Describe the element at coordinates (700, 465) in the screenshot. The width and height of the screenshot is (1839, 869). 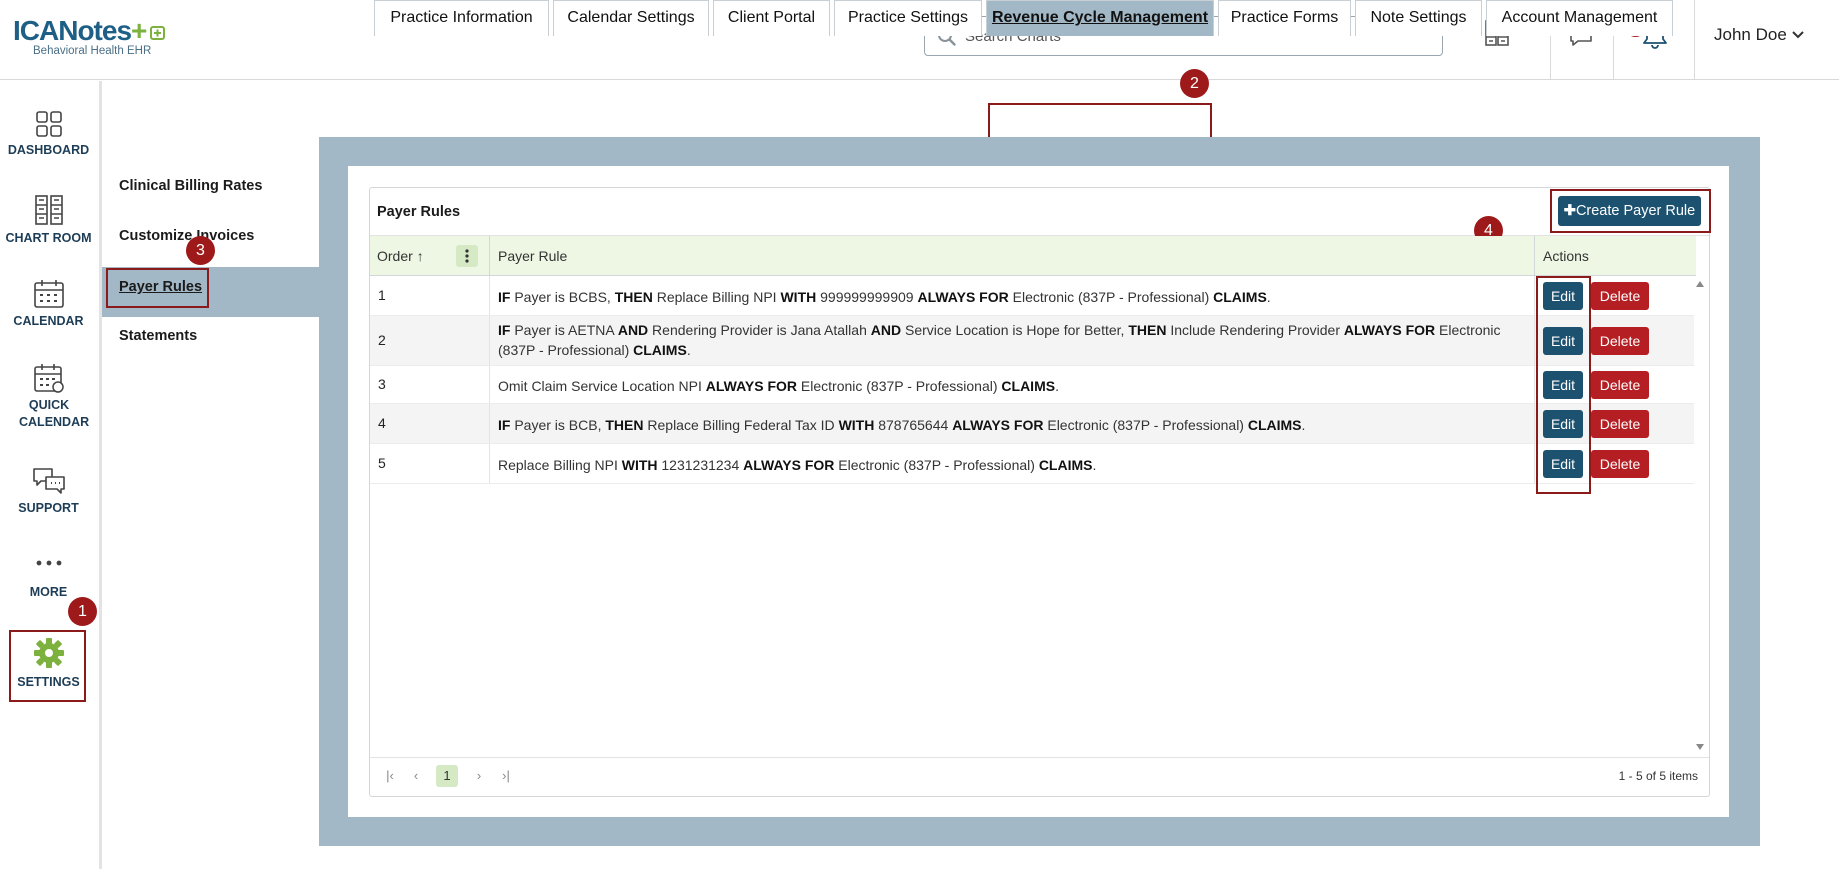
I see `rule-text: 1231231234` at that location.